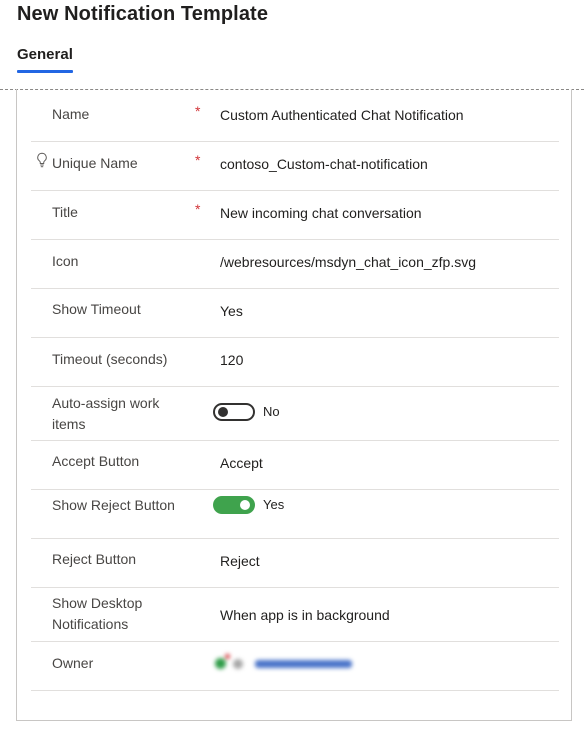  What do you see at coordinates (241, 463) in the screenshot?
I see `accept-button-field: Accept` at bounding box center [241, 463].